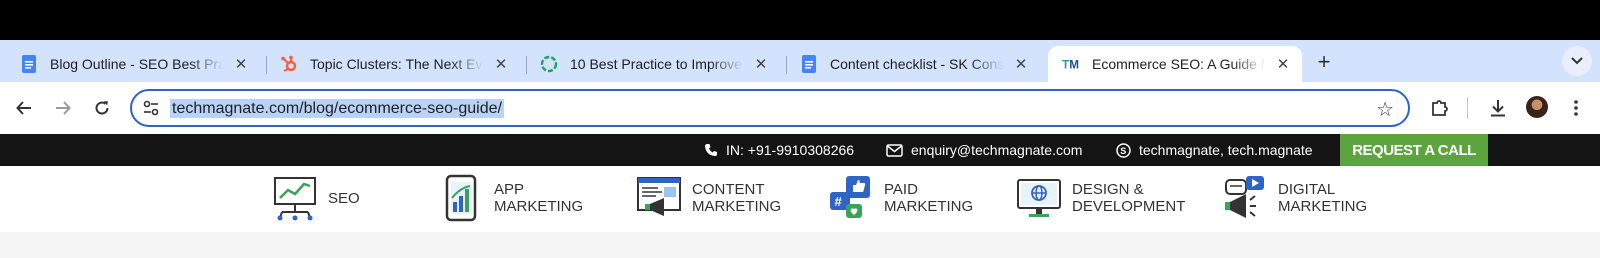 The image size is (1600, 258). Describe the element at coordinates (657, 64) in the screenshot. I see `tab-title: 10 Best Practice to Improve Your` at that location.